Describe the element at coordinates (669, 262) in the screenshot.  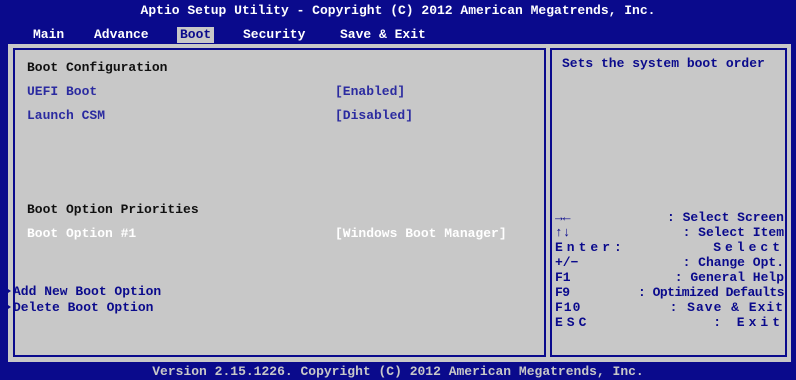
I see `key-row-change-opt: +/− : Change Opt.` at that location.